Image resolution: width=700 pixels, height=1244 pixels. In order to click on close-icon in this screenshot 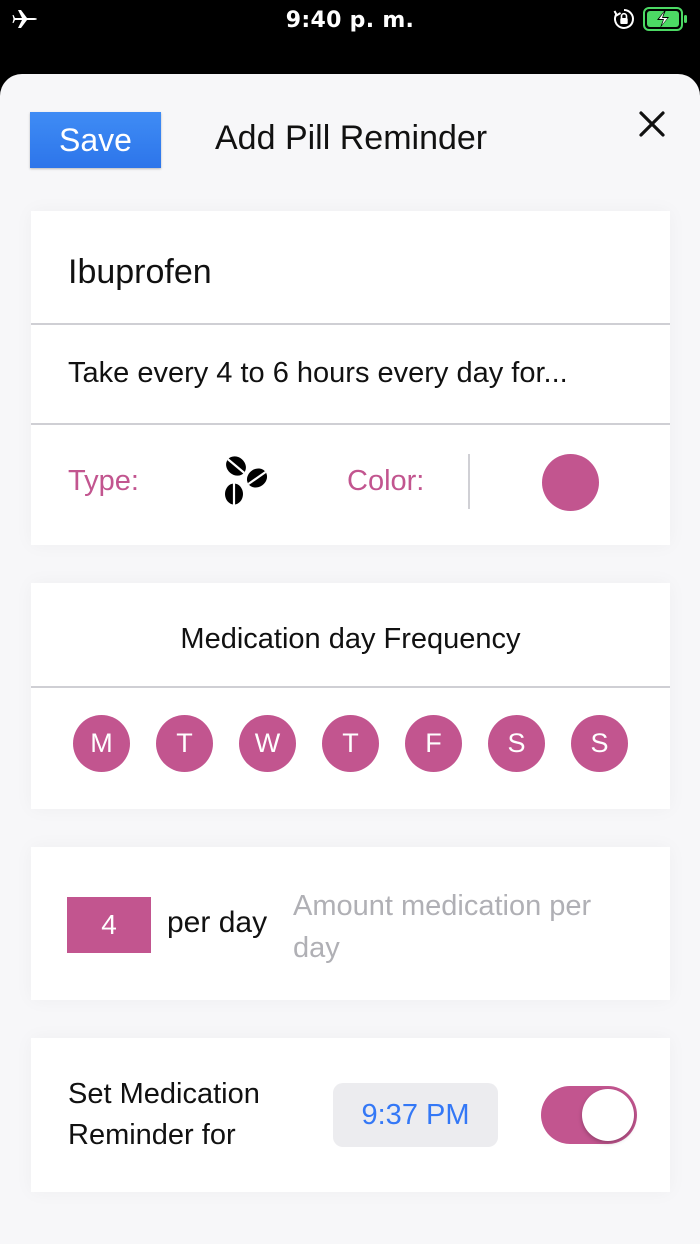, I will do `click(652, 124)`.